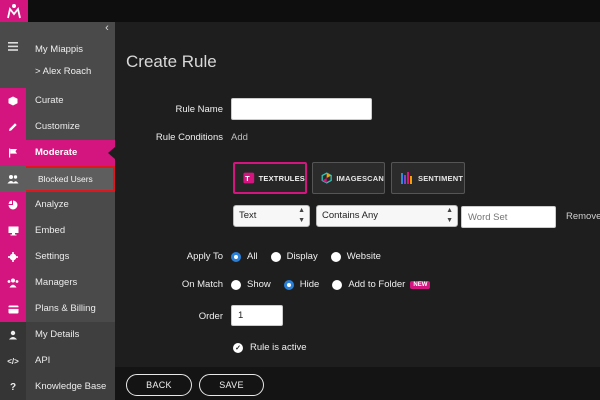 Image resolution: width=600 pixels, height=400 pixels. Describe the element at coordinates (331, 284) in the screenshot. I see `on-match-options: Show Hide Add to Folder NEW` at that location.